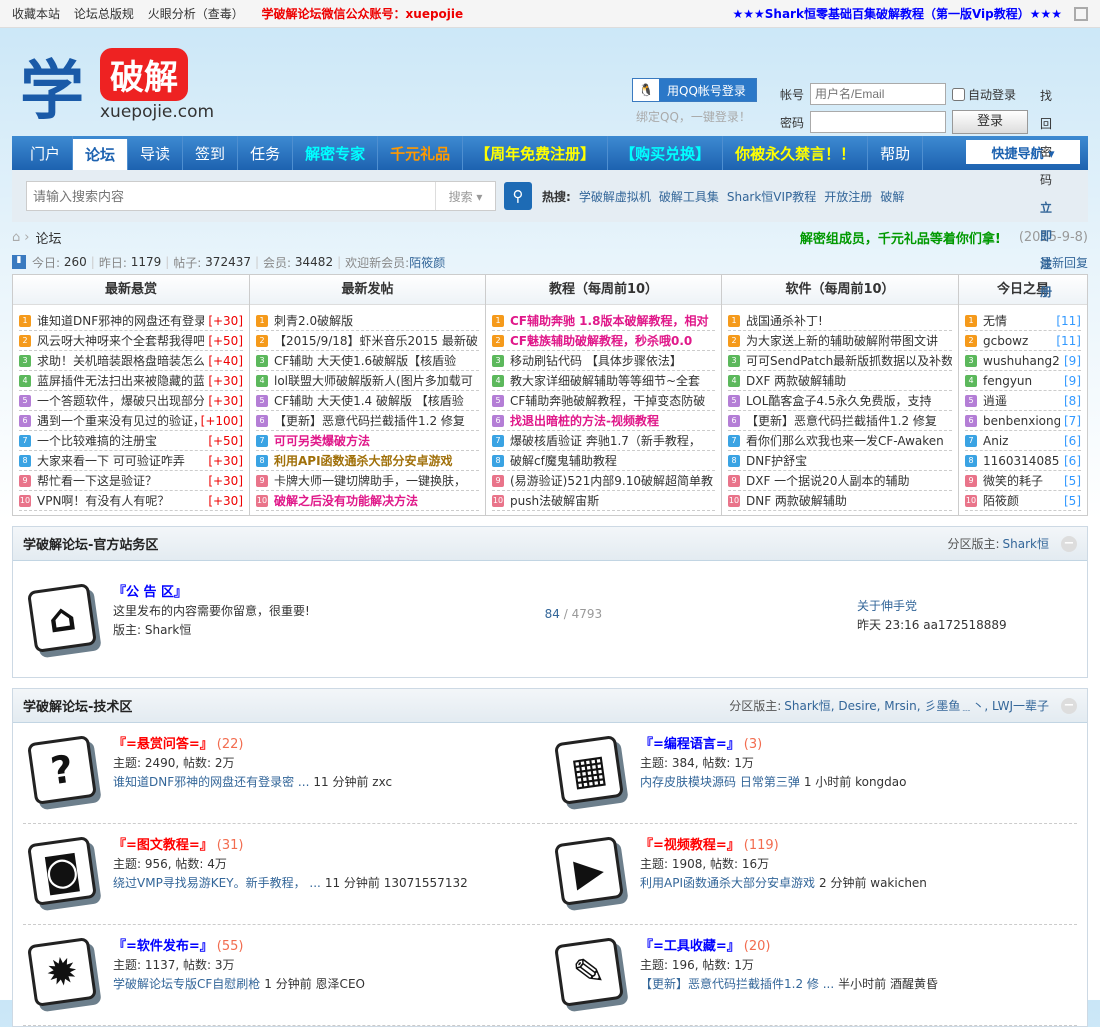 This screenshot has height=1027, width=1100. I want to click on last-post-link: 关于伸手党, so click(967, 606).